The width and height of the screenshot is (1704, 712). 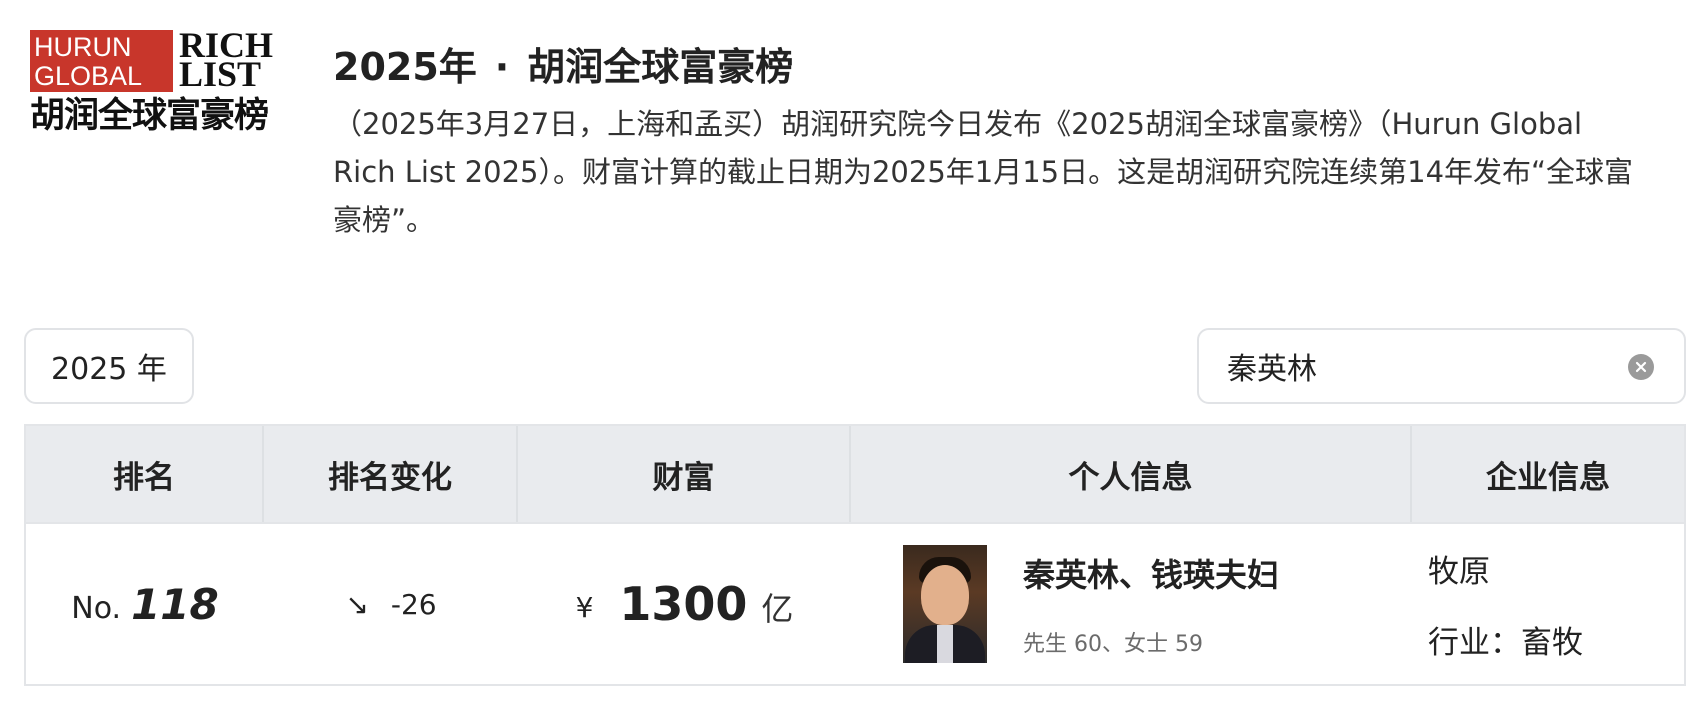 I want to click on hurun-logo: HURUN GLOBAL RICH LIST 胡润全球富豪榜, so click(x=163, y=83).